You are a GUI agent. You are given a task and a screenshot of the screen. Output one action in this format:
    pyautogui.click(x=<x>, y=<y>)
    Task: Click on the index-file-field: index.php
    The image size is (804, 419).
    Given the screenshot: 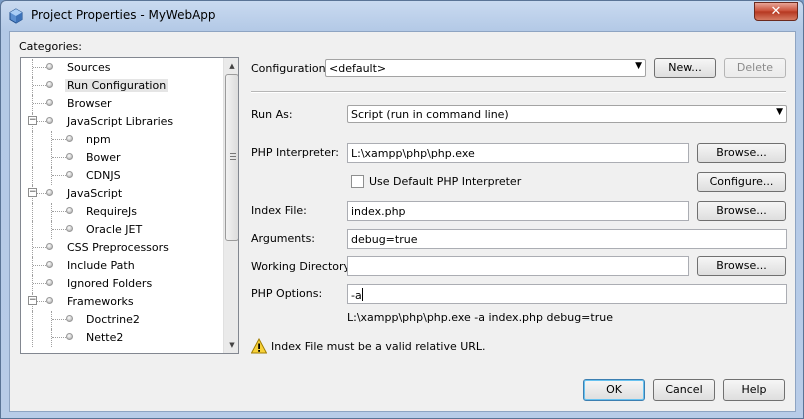 What is the action you would take?
    pyautogui.click(x=518, y=211)
    